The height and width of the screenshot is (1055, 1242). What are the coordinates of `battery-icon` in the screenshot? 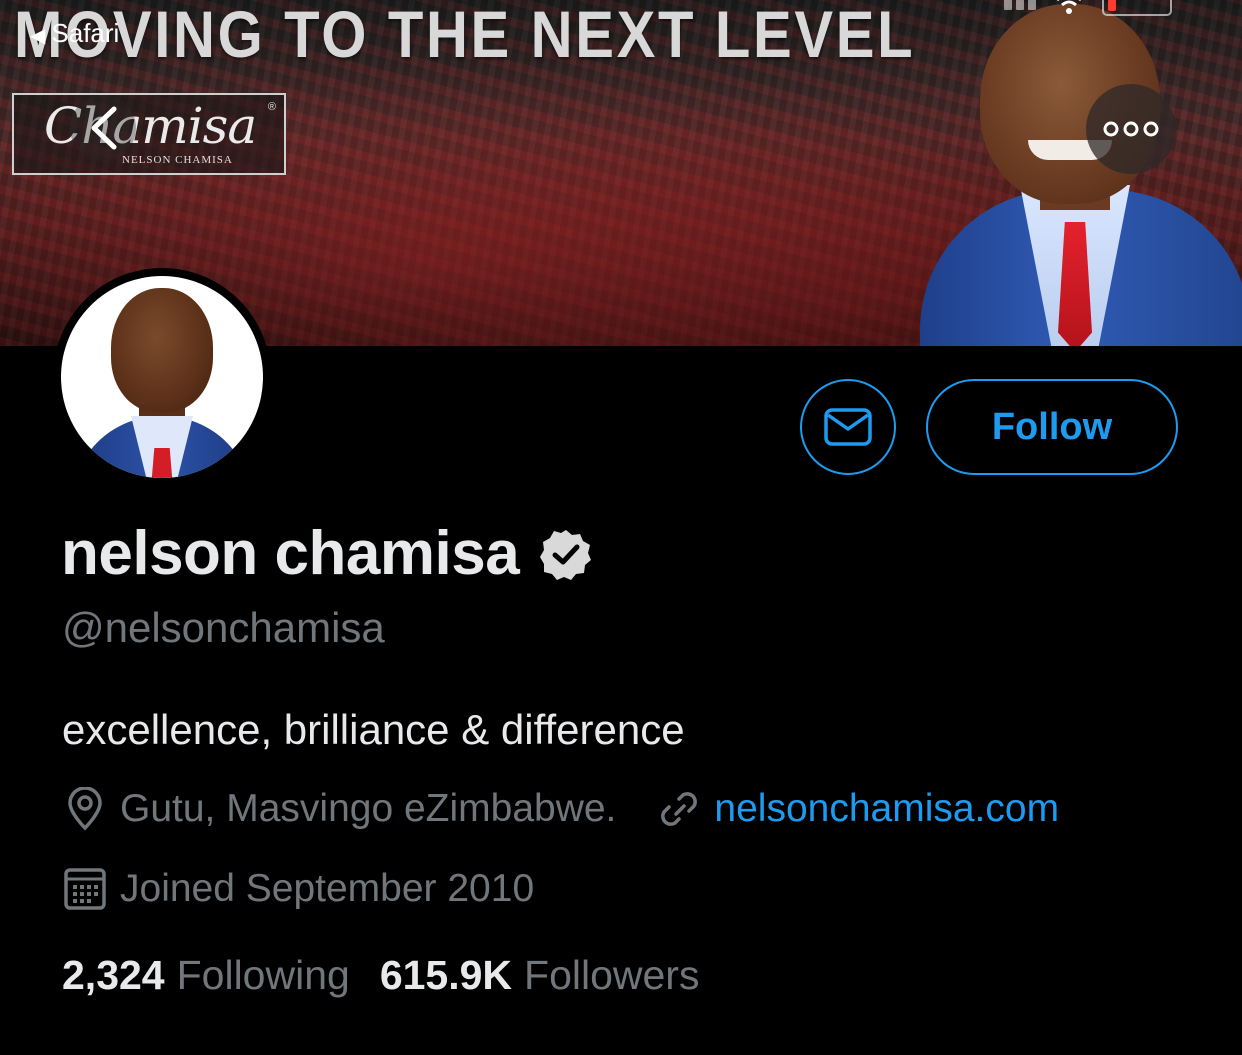 It's located at (1137, 8).